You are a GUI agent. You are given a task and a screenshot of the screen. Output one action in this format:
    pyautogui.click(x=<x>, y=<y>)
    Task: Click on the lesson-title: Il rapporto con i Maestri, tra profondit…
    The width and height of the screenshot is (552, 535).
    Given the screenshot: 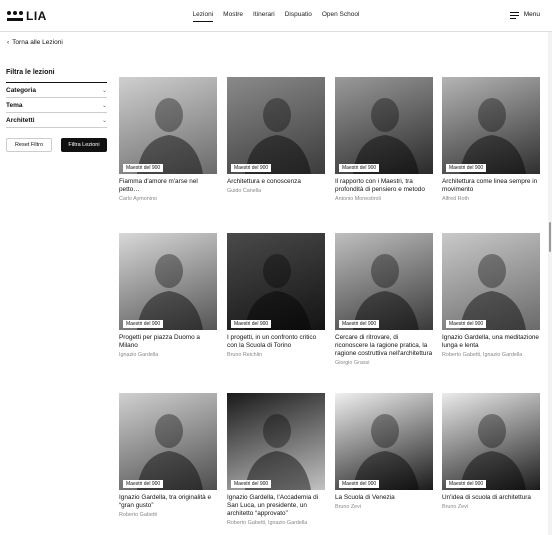 What is the action you would take?
    pyautogui.click(x=384, y=186)
    